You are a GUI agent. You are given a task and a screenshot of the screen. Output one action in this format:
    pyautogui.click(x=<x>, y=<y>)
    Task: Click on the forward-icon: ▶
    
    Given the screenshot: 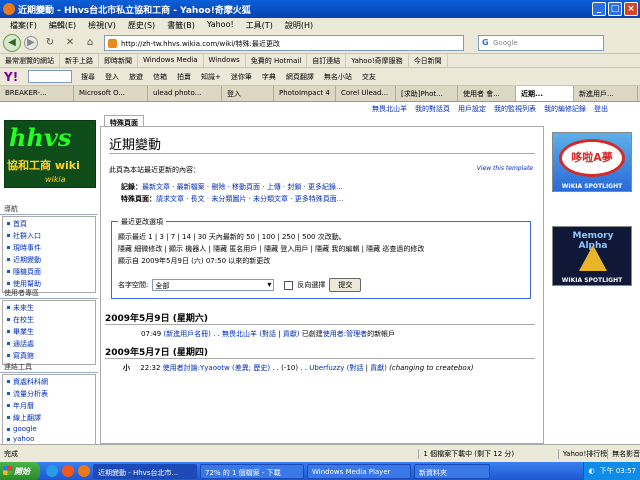 What is the action you would take?
    pyautogui.click(x=31, y=42)
    